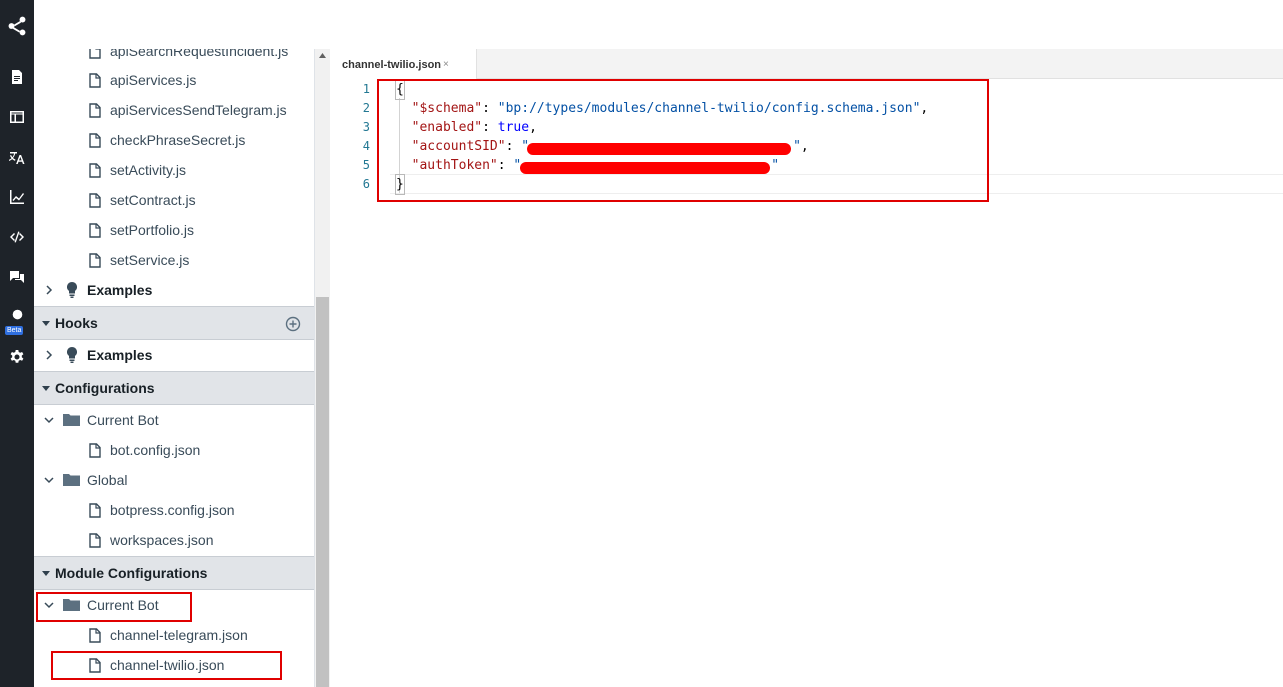 The width and height of the screenshot is (1283, 687). Describe the element at coordinates (174, 323) in the screenshot. I see `section-hooks: Hooks` at that location.